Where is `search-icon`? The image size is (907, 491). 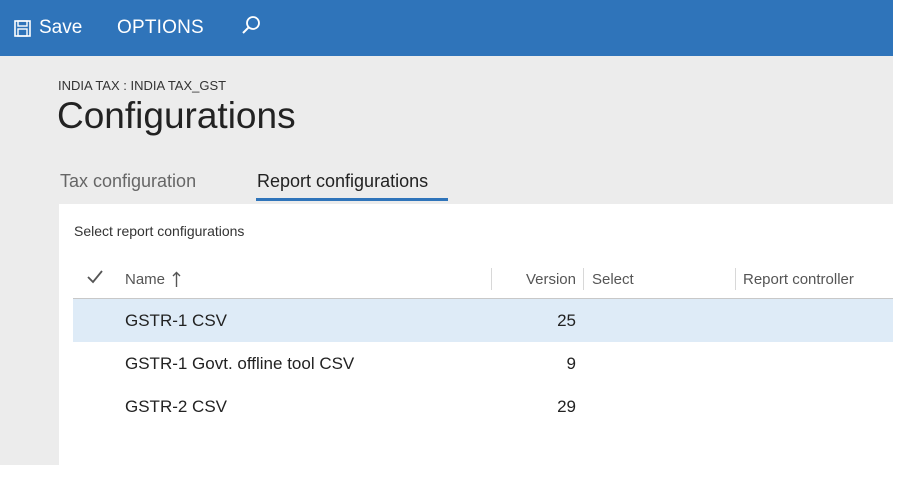
search-icon is located at coordinates (251, 28).